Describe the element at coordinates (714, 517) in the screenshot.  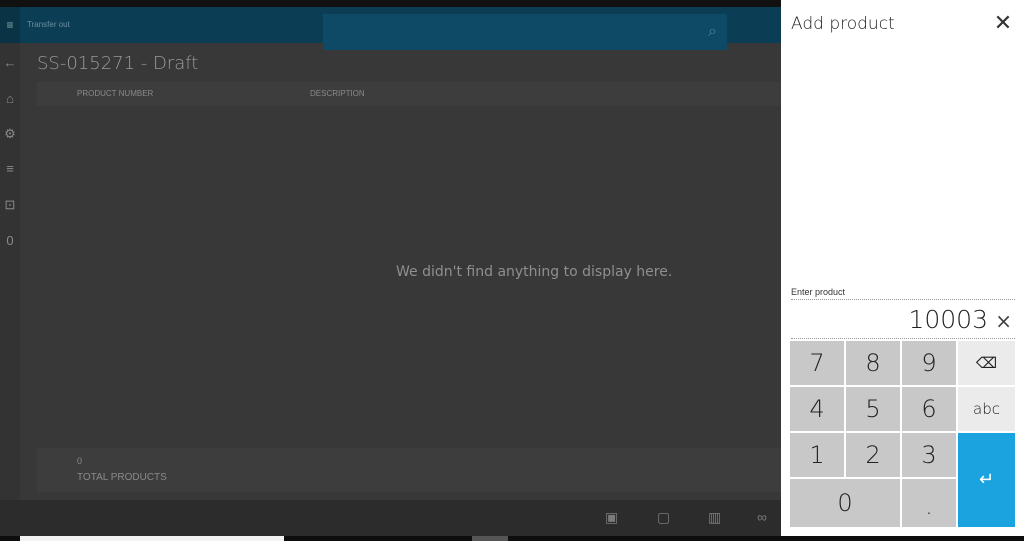
I see `delete-icon: ▥` at that location.